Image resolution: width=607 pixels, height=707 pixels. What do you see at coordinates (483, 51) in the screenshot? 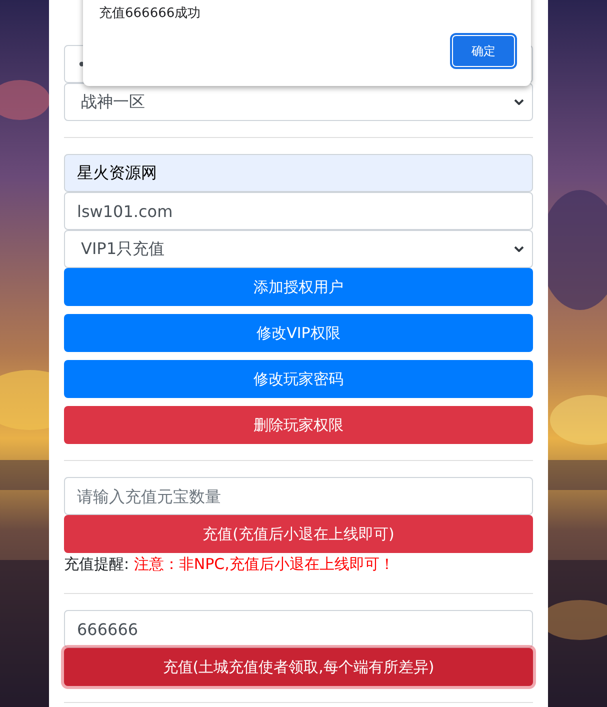
I see `ok-button: 确定` at bounding box center [483, 51].